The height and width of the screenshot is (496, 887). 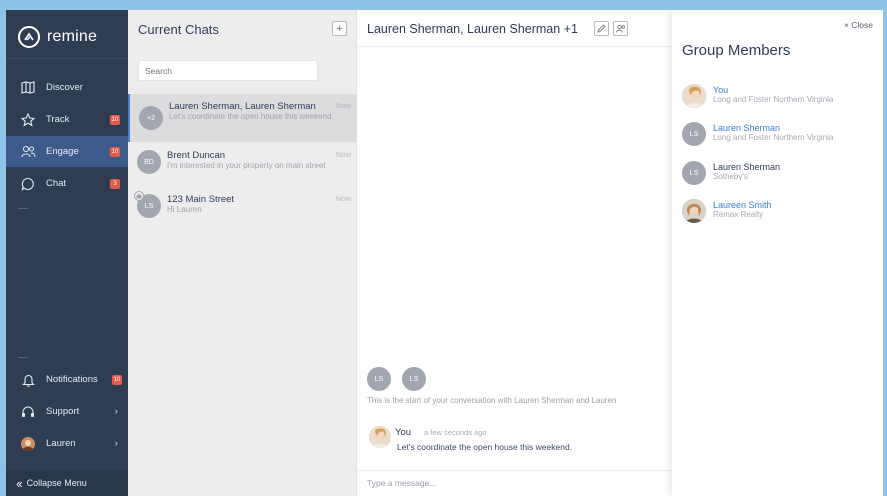 What do you see at coordinates (28, 184) in the screenshot?
I see `chat-bubble-icon` at bounding box center [28, 184].